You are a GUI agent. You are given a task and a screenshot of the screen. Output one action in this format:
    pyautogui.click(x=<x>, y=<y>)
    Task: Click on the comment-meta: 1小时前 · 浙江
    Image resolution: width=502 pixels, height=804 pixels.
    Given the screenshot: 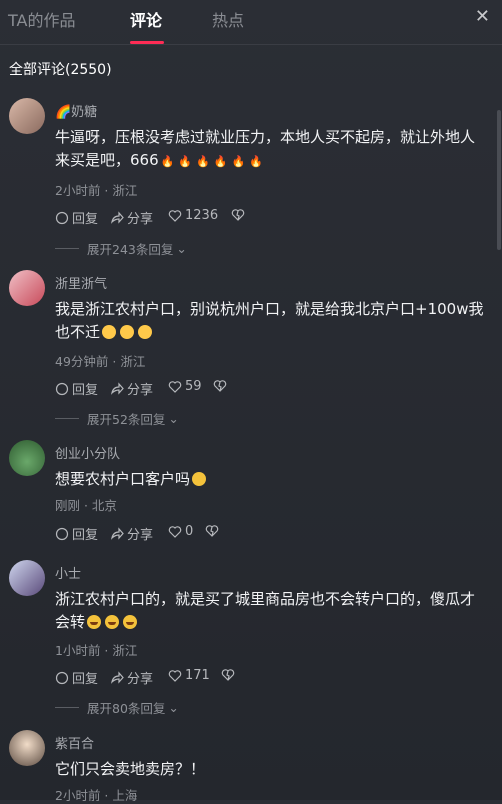 What is the action you would take?
    pyautogui.click(x=96, y=650)
    